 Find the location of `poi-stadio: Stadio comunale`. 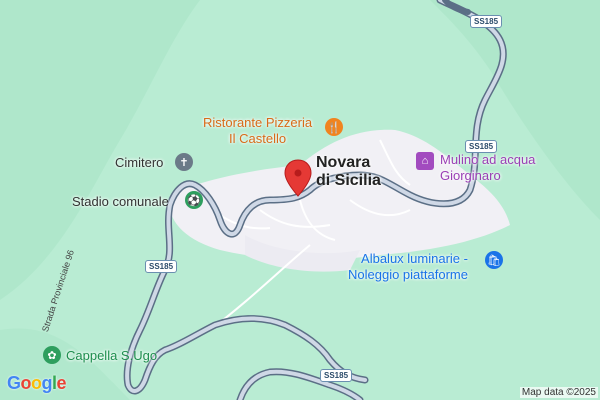

poi-stadio: Stadio comunale is located at coordinates (120, 202).